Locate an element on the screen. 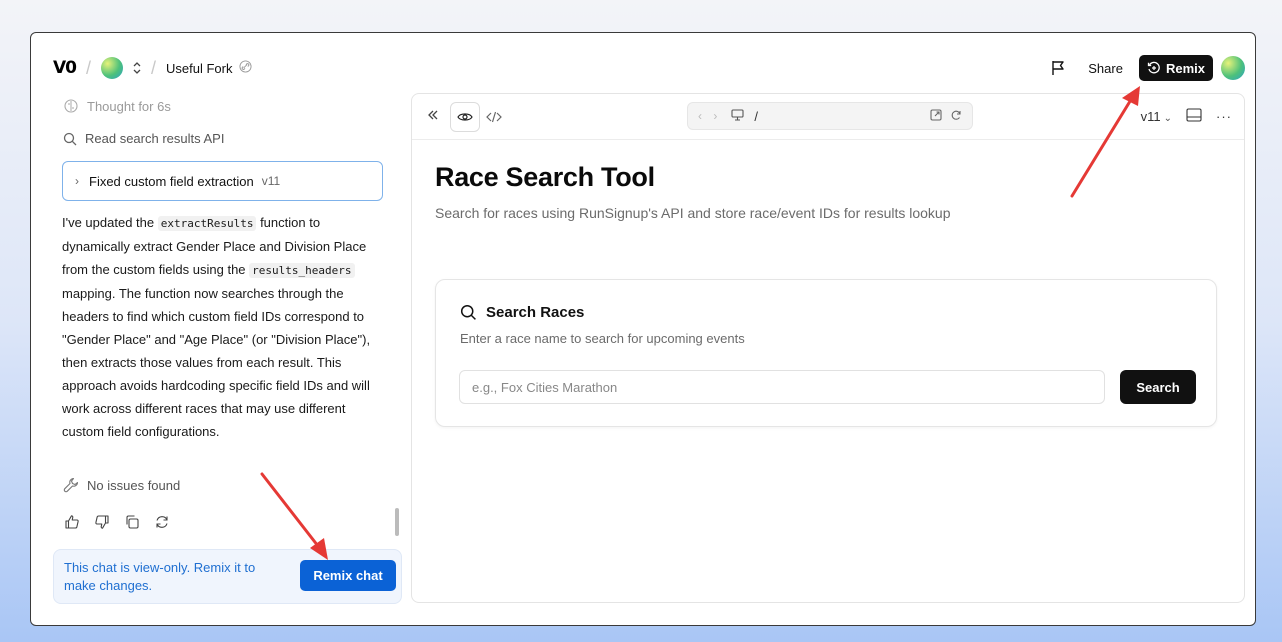  url-path: / is located at coordinates (756, 116).